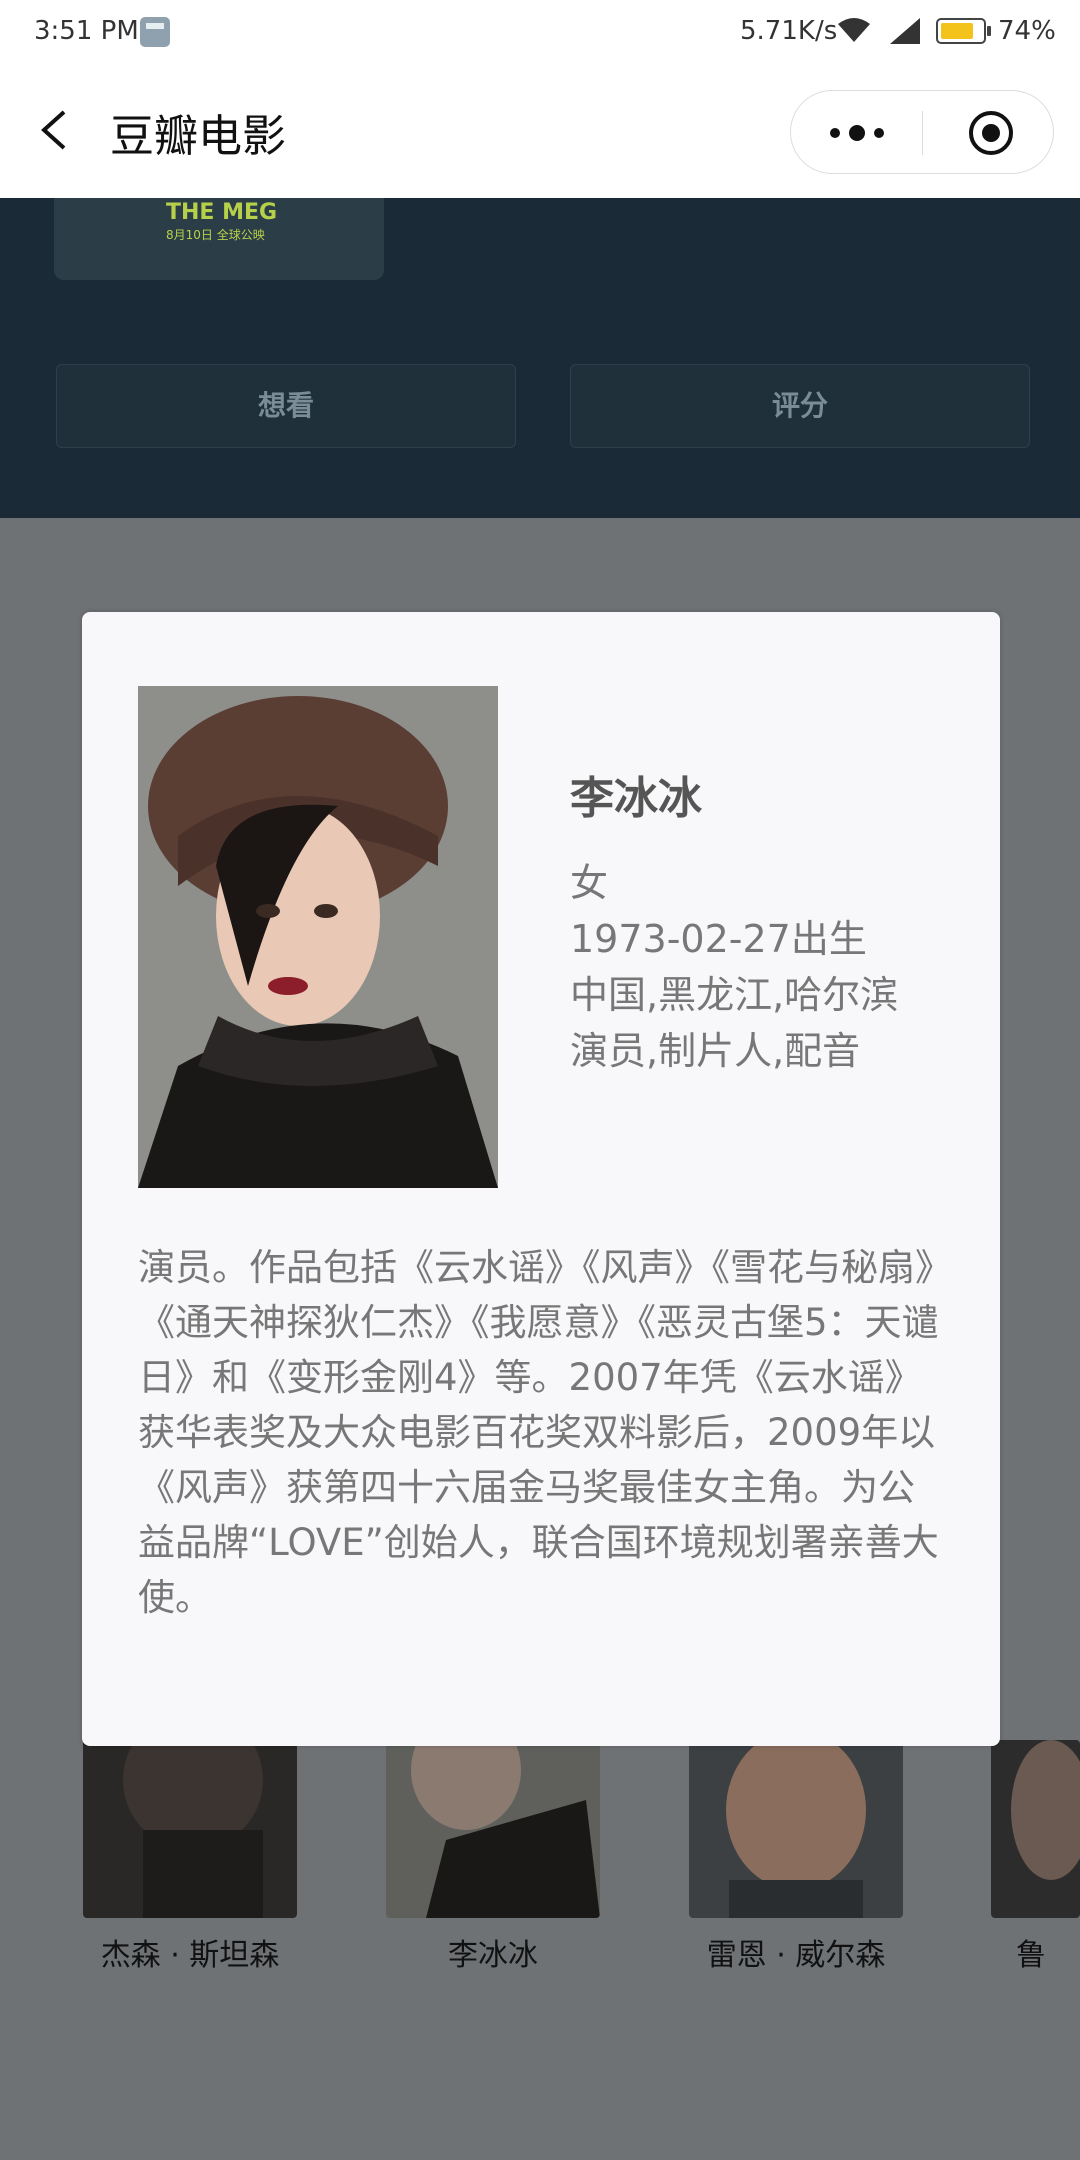 The width and height of the screenshot is (1080, 2160). I want to click on miniprogram-capsule, so click(922, 132).